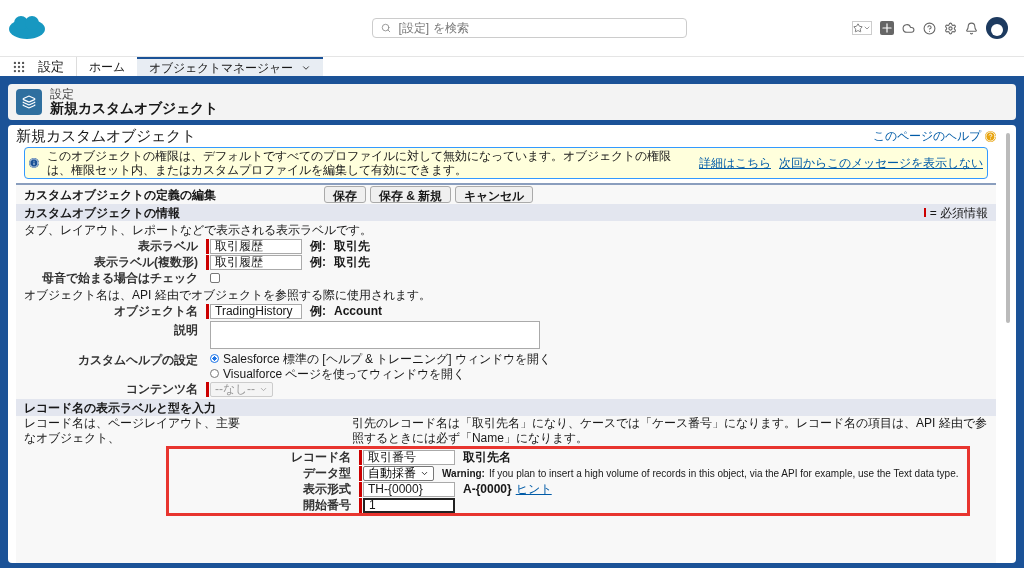 The width and height of the screenshot is (1024, 576). I want to click on cloud-icon, so click(908, 28).